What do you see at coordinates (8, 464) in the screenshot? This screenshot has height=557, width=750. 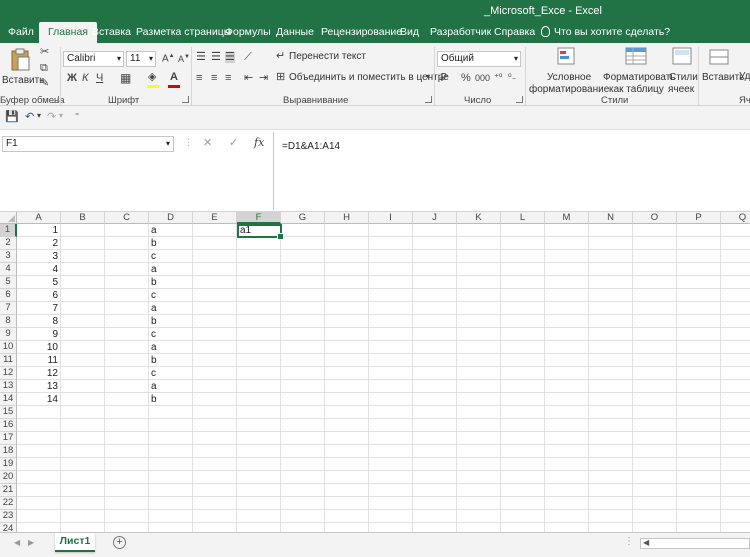 I see `row-header-19: 19` at bounding box center [8, 464].